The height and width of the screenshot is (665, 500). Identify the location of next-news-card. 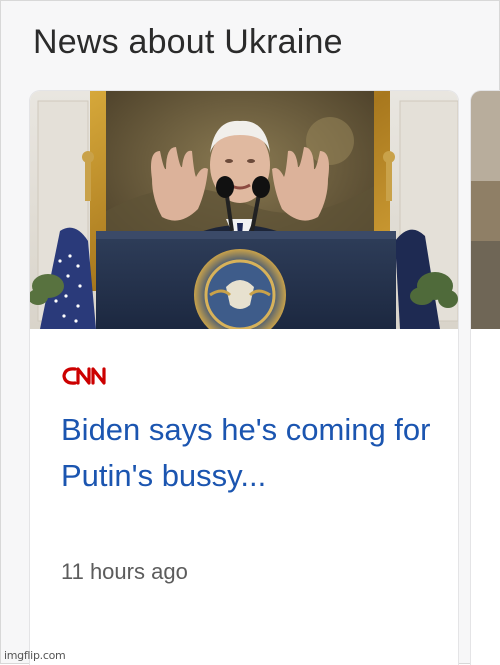
(485, 378).